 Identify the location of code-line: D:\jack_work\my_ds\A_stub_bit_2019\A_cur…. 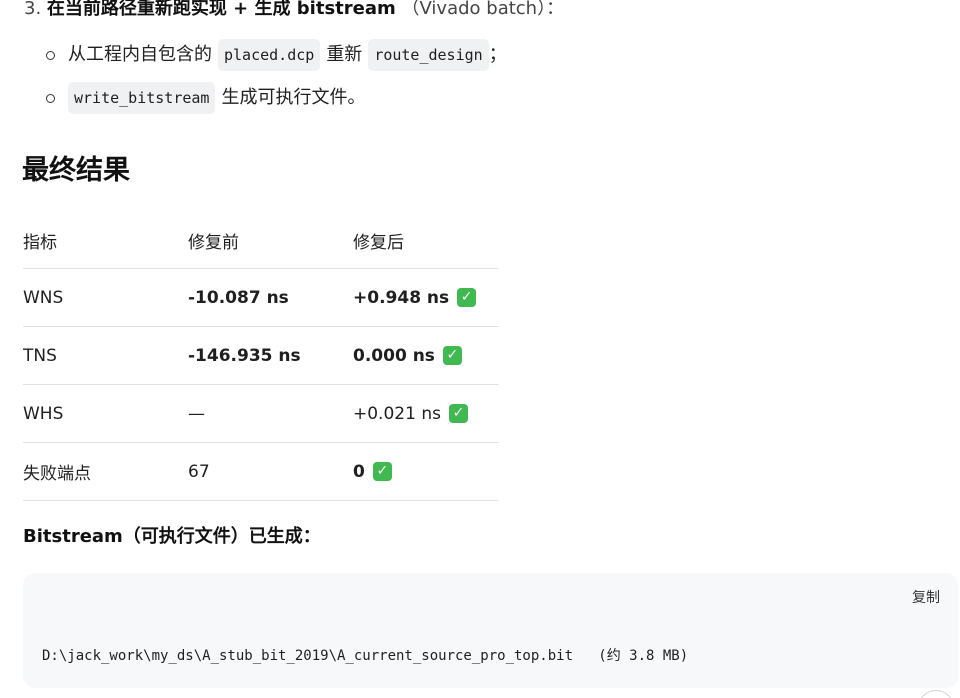
(365, 656).